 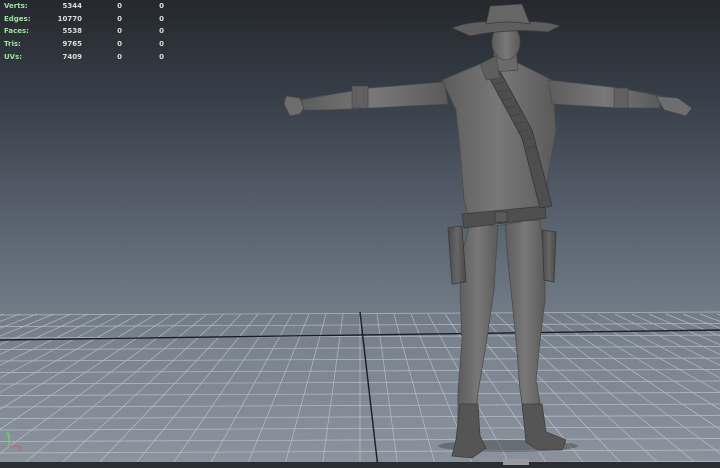 I want to click on hud-row: Tris: 9765 0 0, so click(x=84, y=44).